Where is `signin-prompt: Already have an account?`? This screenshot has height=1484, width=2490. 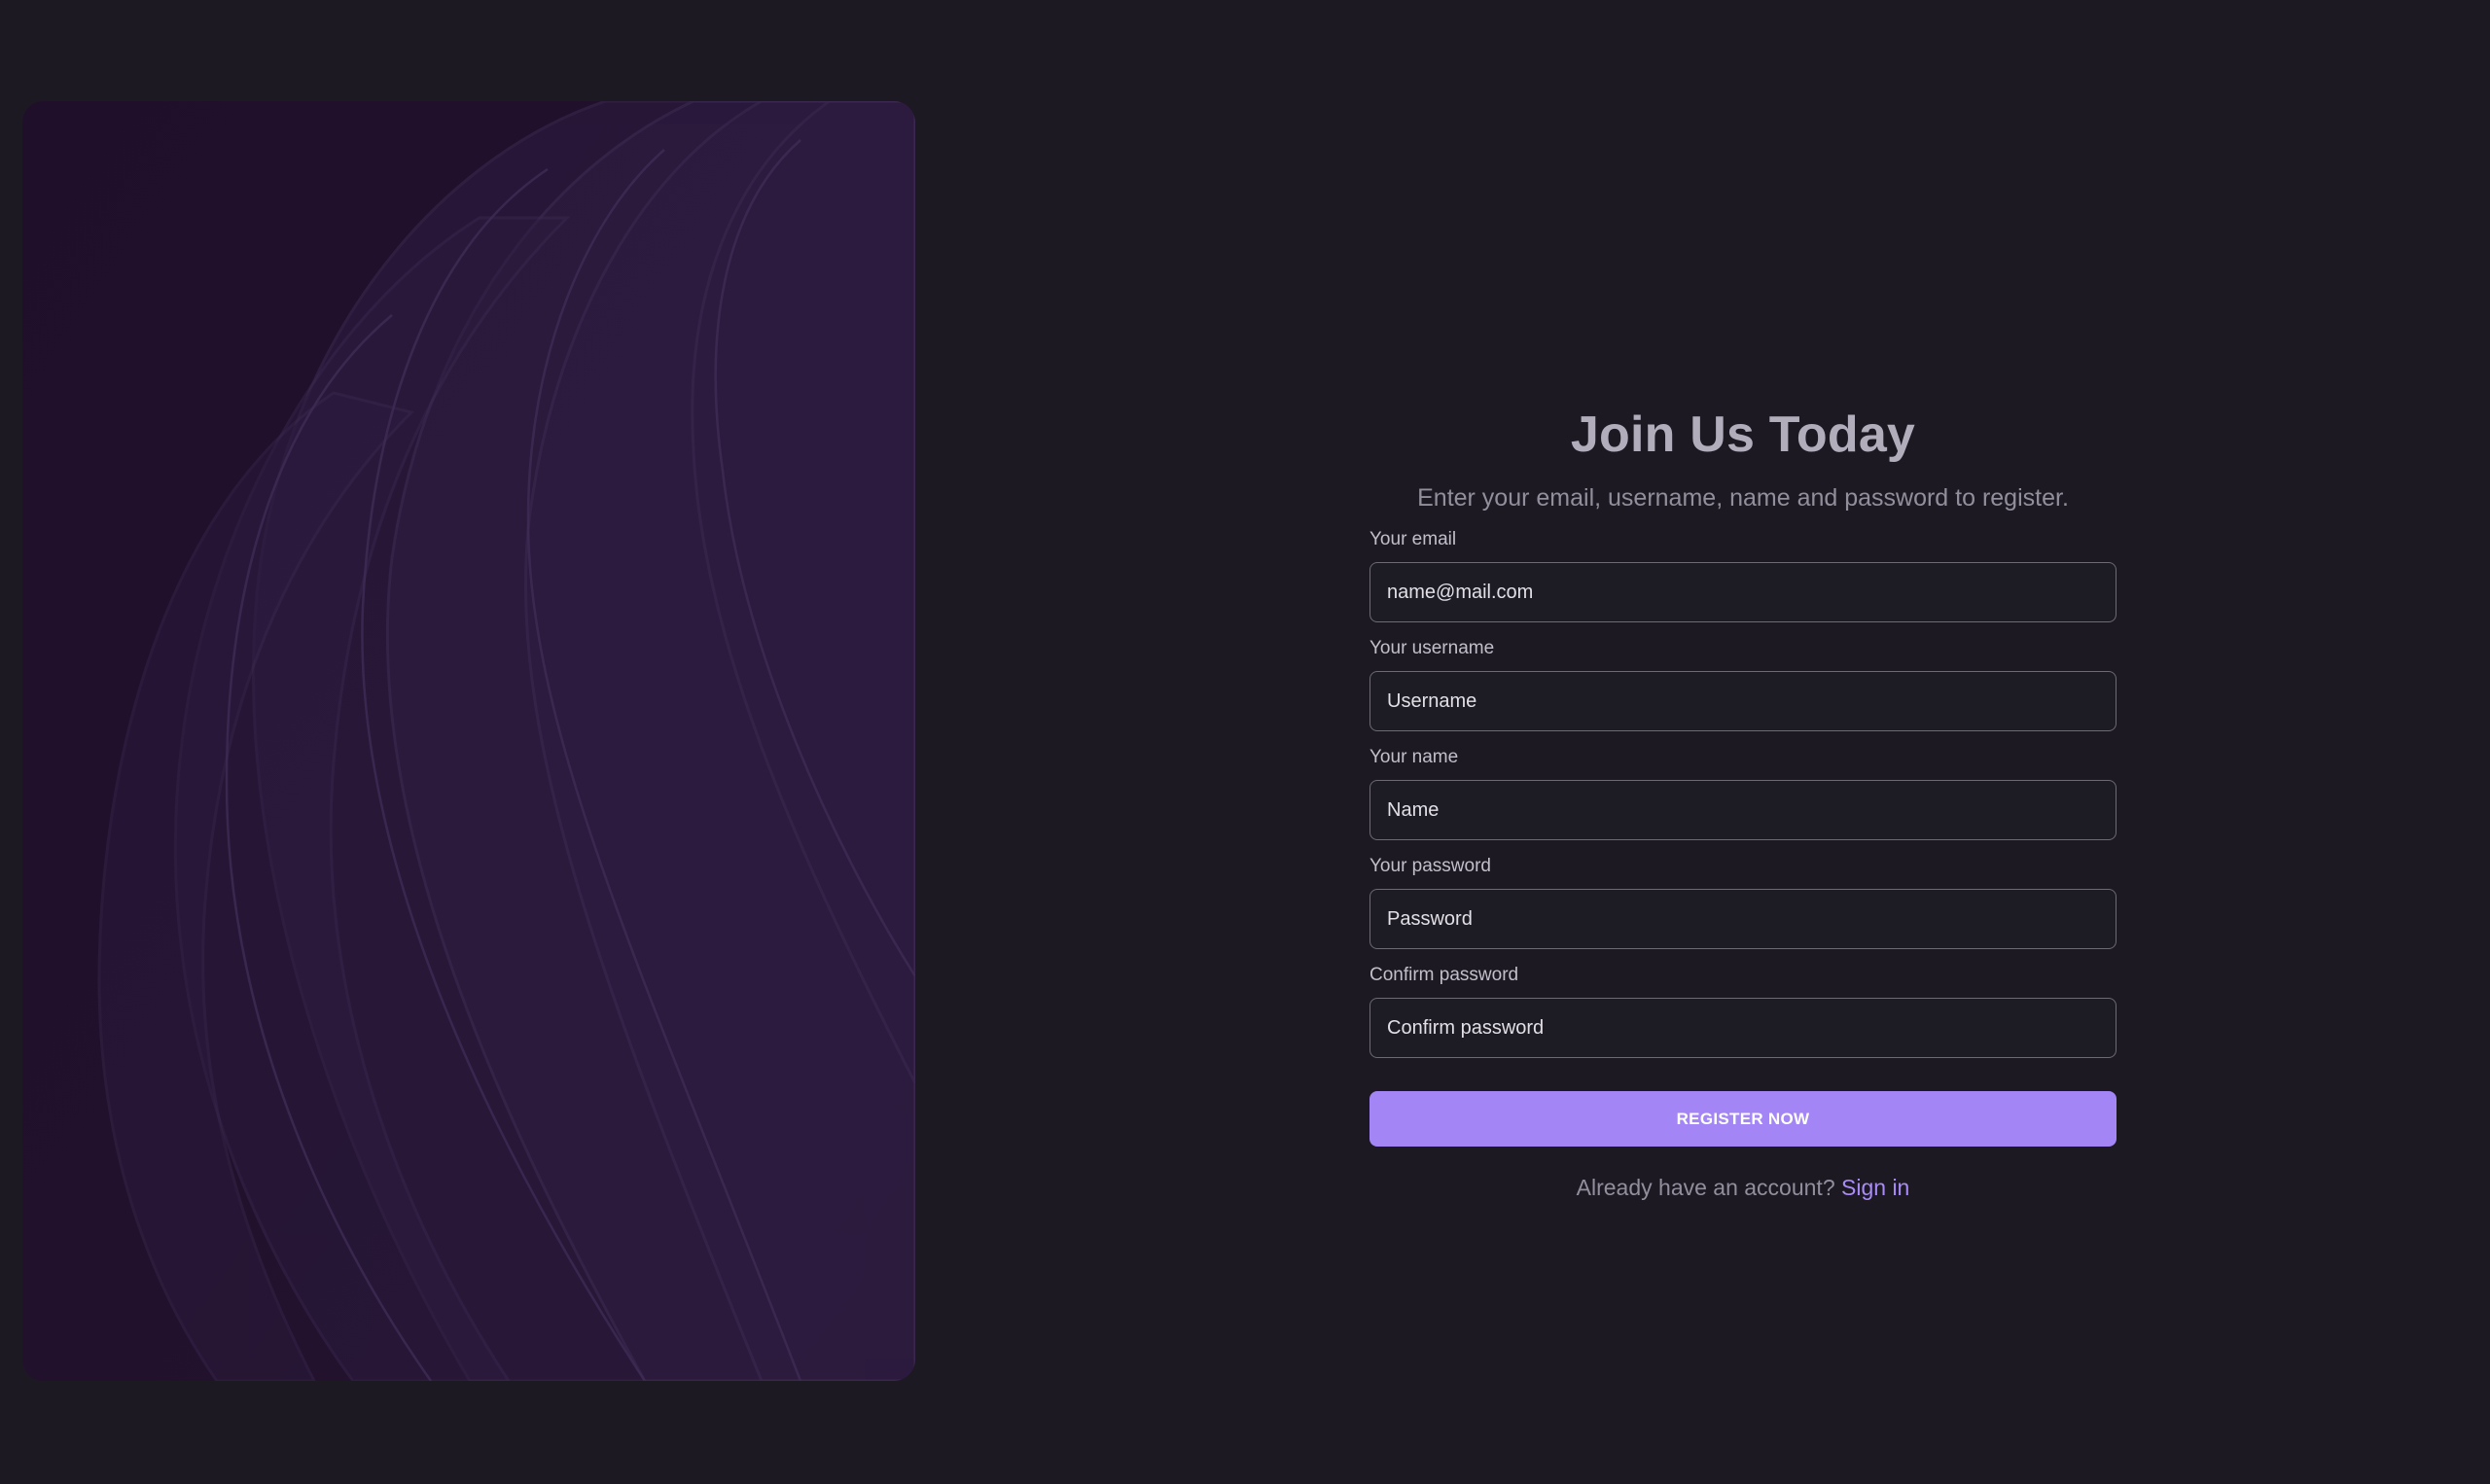 signin-prompt: Already have an account? is located at coordinates (1705, 1188).